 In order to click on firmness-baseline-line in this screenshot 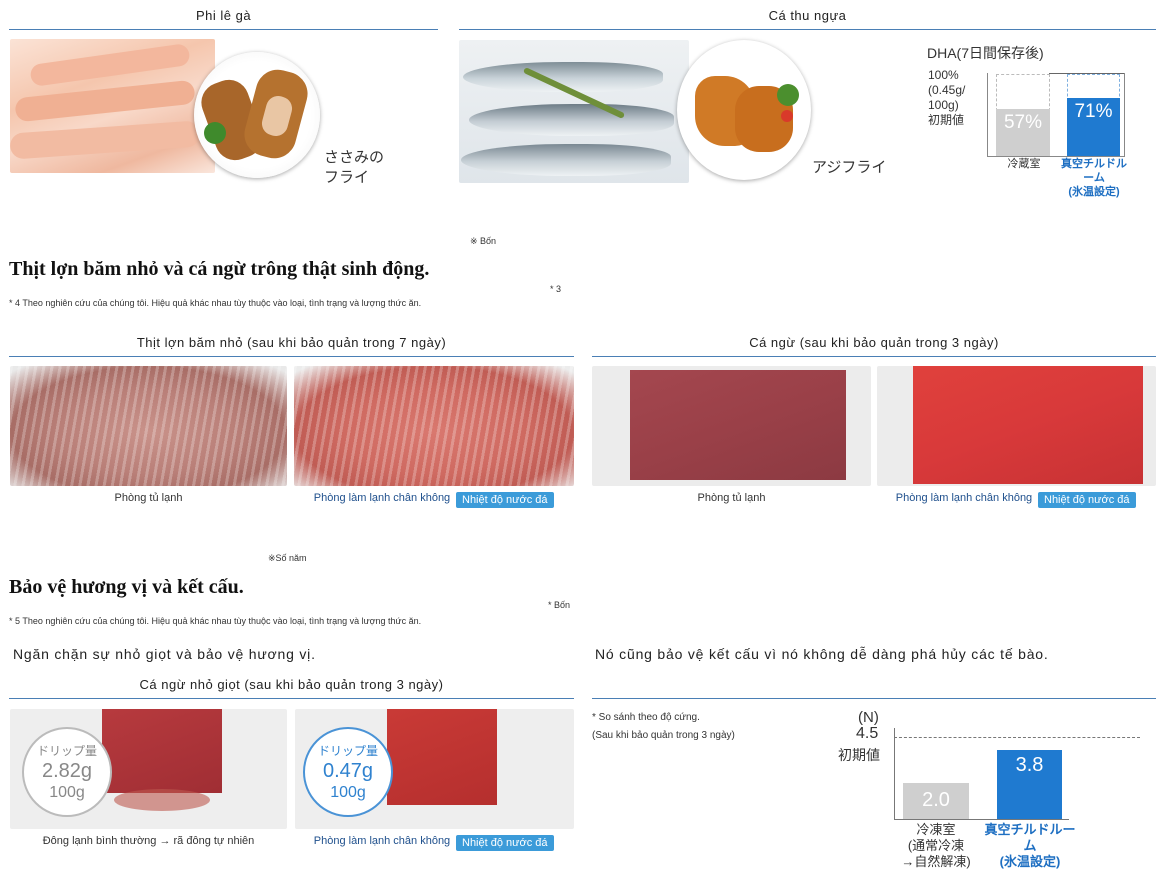, I will do `click(1017, 737)`.